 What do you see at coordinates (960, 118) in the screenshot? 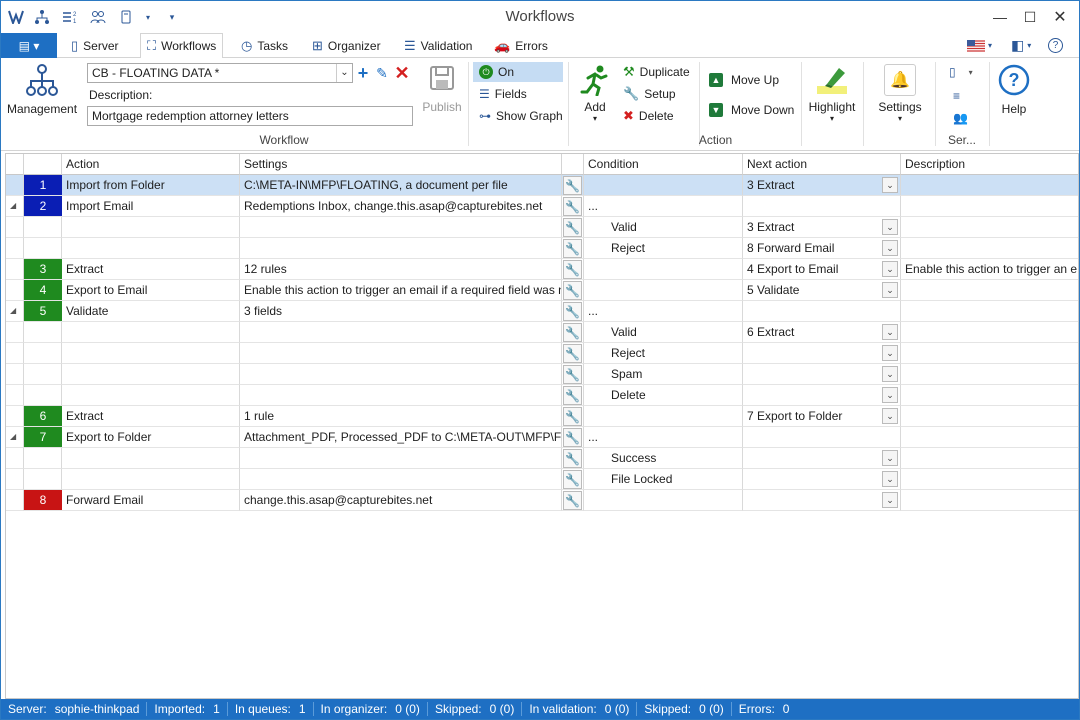
I see `users-button: 👥` at bounding box center [960, 118].